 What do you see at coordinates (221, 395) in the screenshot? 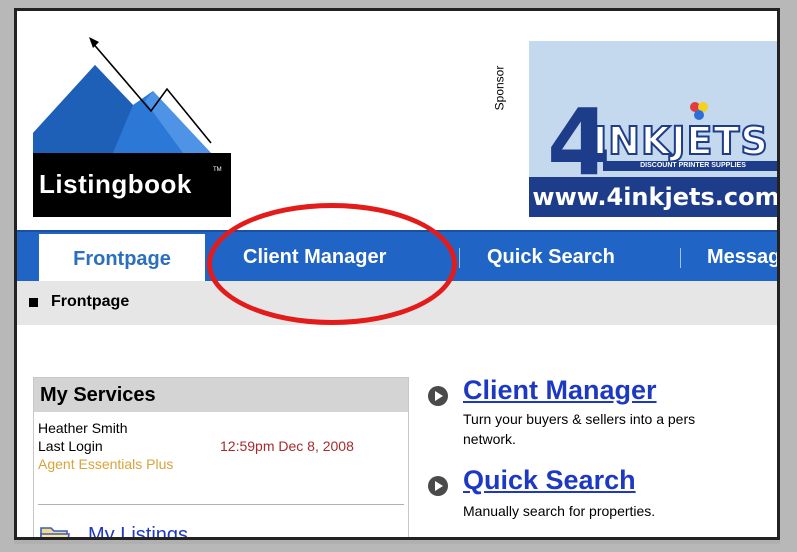
I see `services-header: My Services` at bounding box center [221, 395].